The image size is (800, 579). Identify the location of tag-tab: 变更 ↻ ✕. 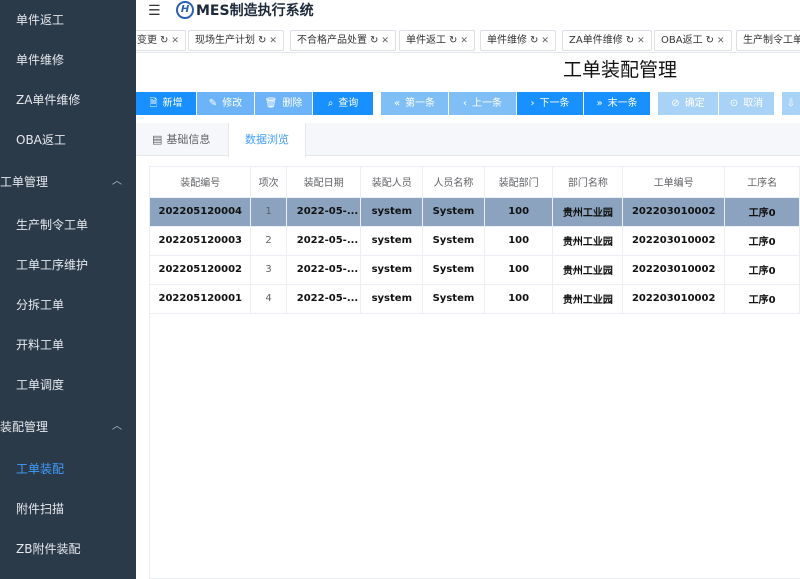
(161, 40).